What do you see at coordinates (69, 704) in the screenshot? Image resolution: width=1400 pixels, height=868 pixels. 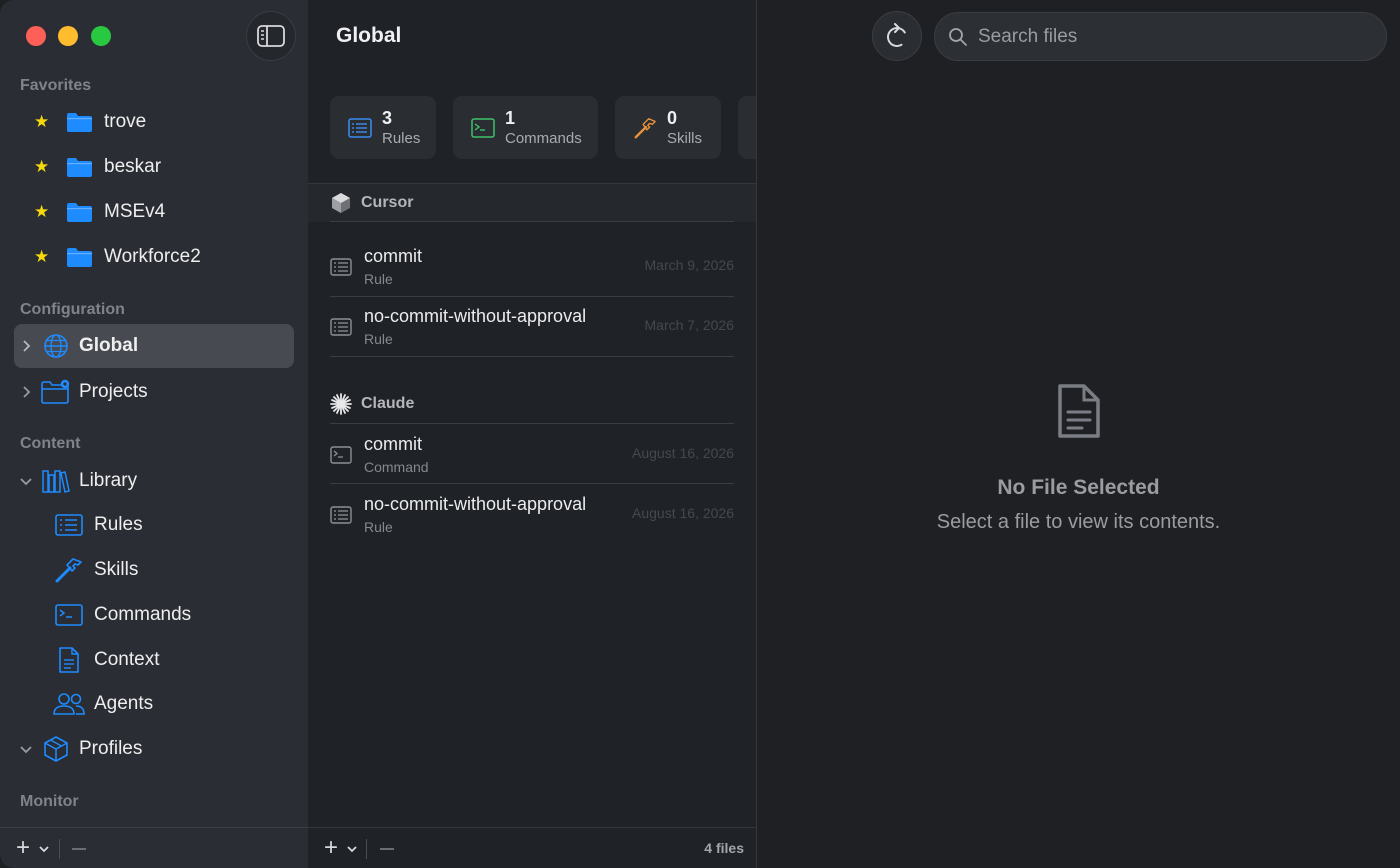 I see `people-icon` at bounding box center [69, 704].